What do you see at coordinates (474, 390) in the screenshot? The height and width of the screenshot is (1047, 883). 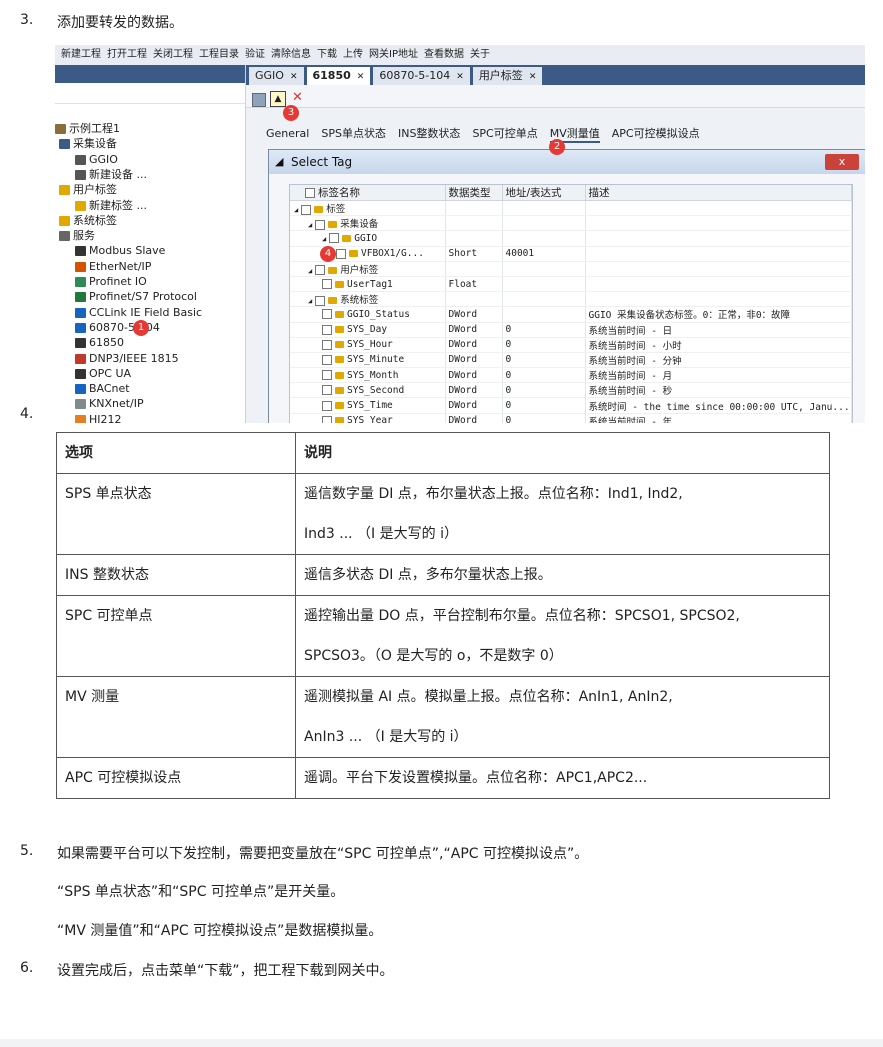 I see `cell-type: DWord` at bounding box center [474, 390].